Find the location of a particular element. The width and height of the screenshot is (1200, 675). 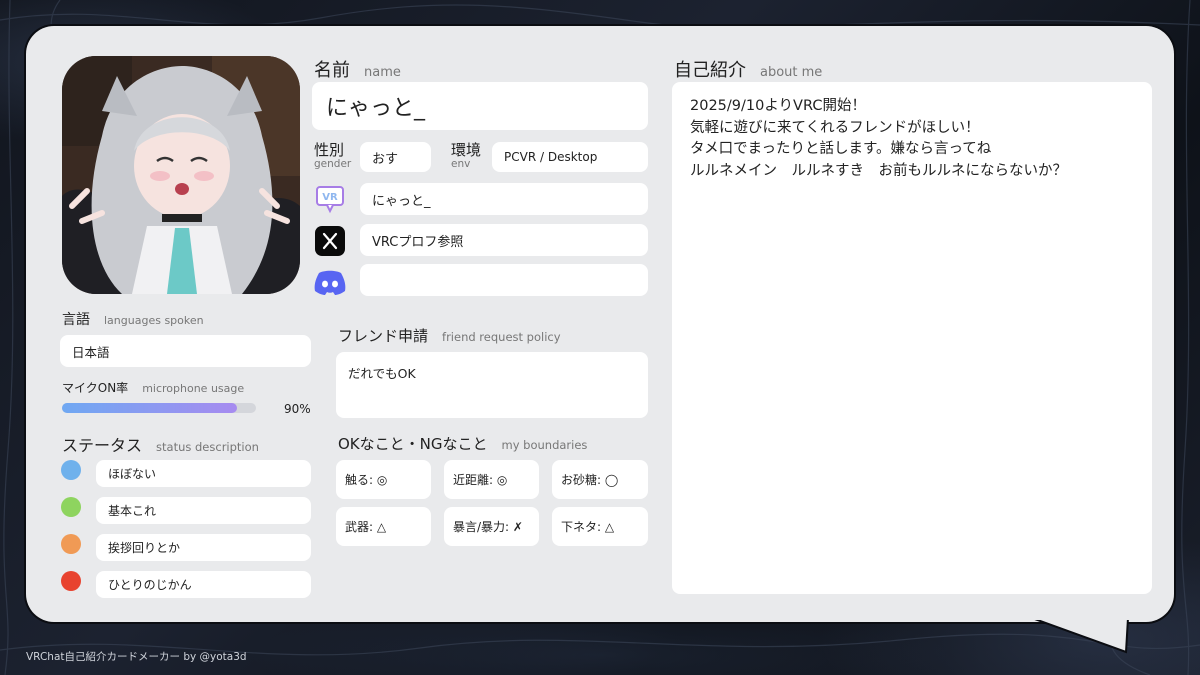

boundaries-sub-label: my boundaries is located at coordinates (544, 445).